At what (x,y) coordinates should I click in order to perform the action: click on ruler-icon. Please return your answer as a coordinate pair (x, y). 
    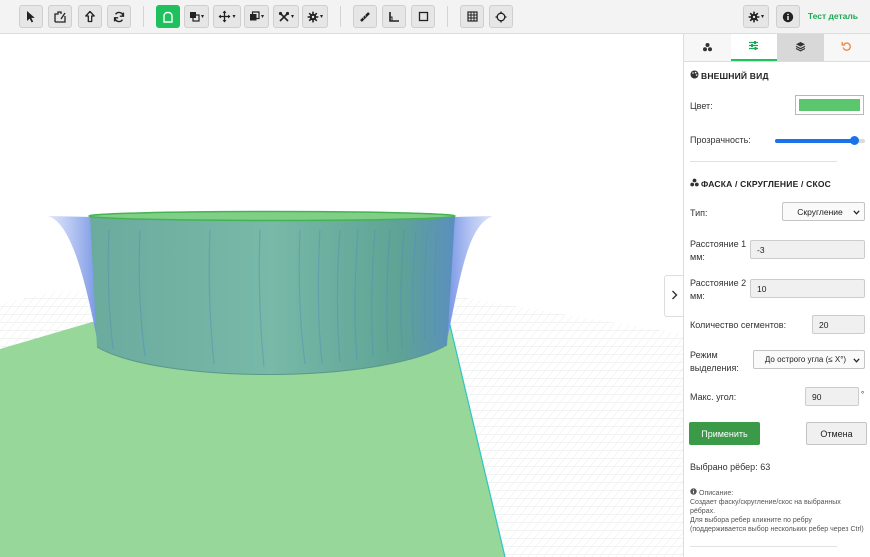
    Looking at the image, I should click on (365, 17).